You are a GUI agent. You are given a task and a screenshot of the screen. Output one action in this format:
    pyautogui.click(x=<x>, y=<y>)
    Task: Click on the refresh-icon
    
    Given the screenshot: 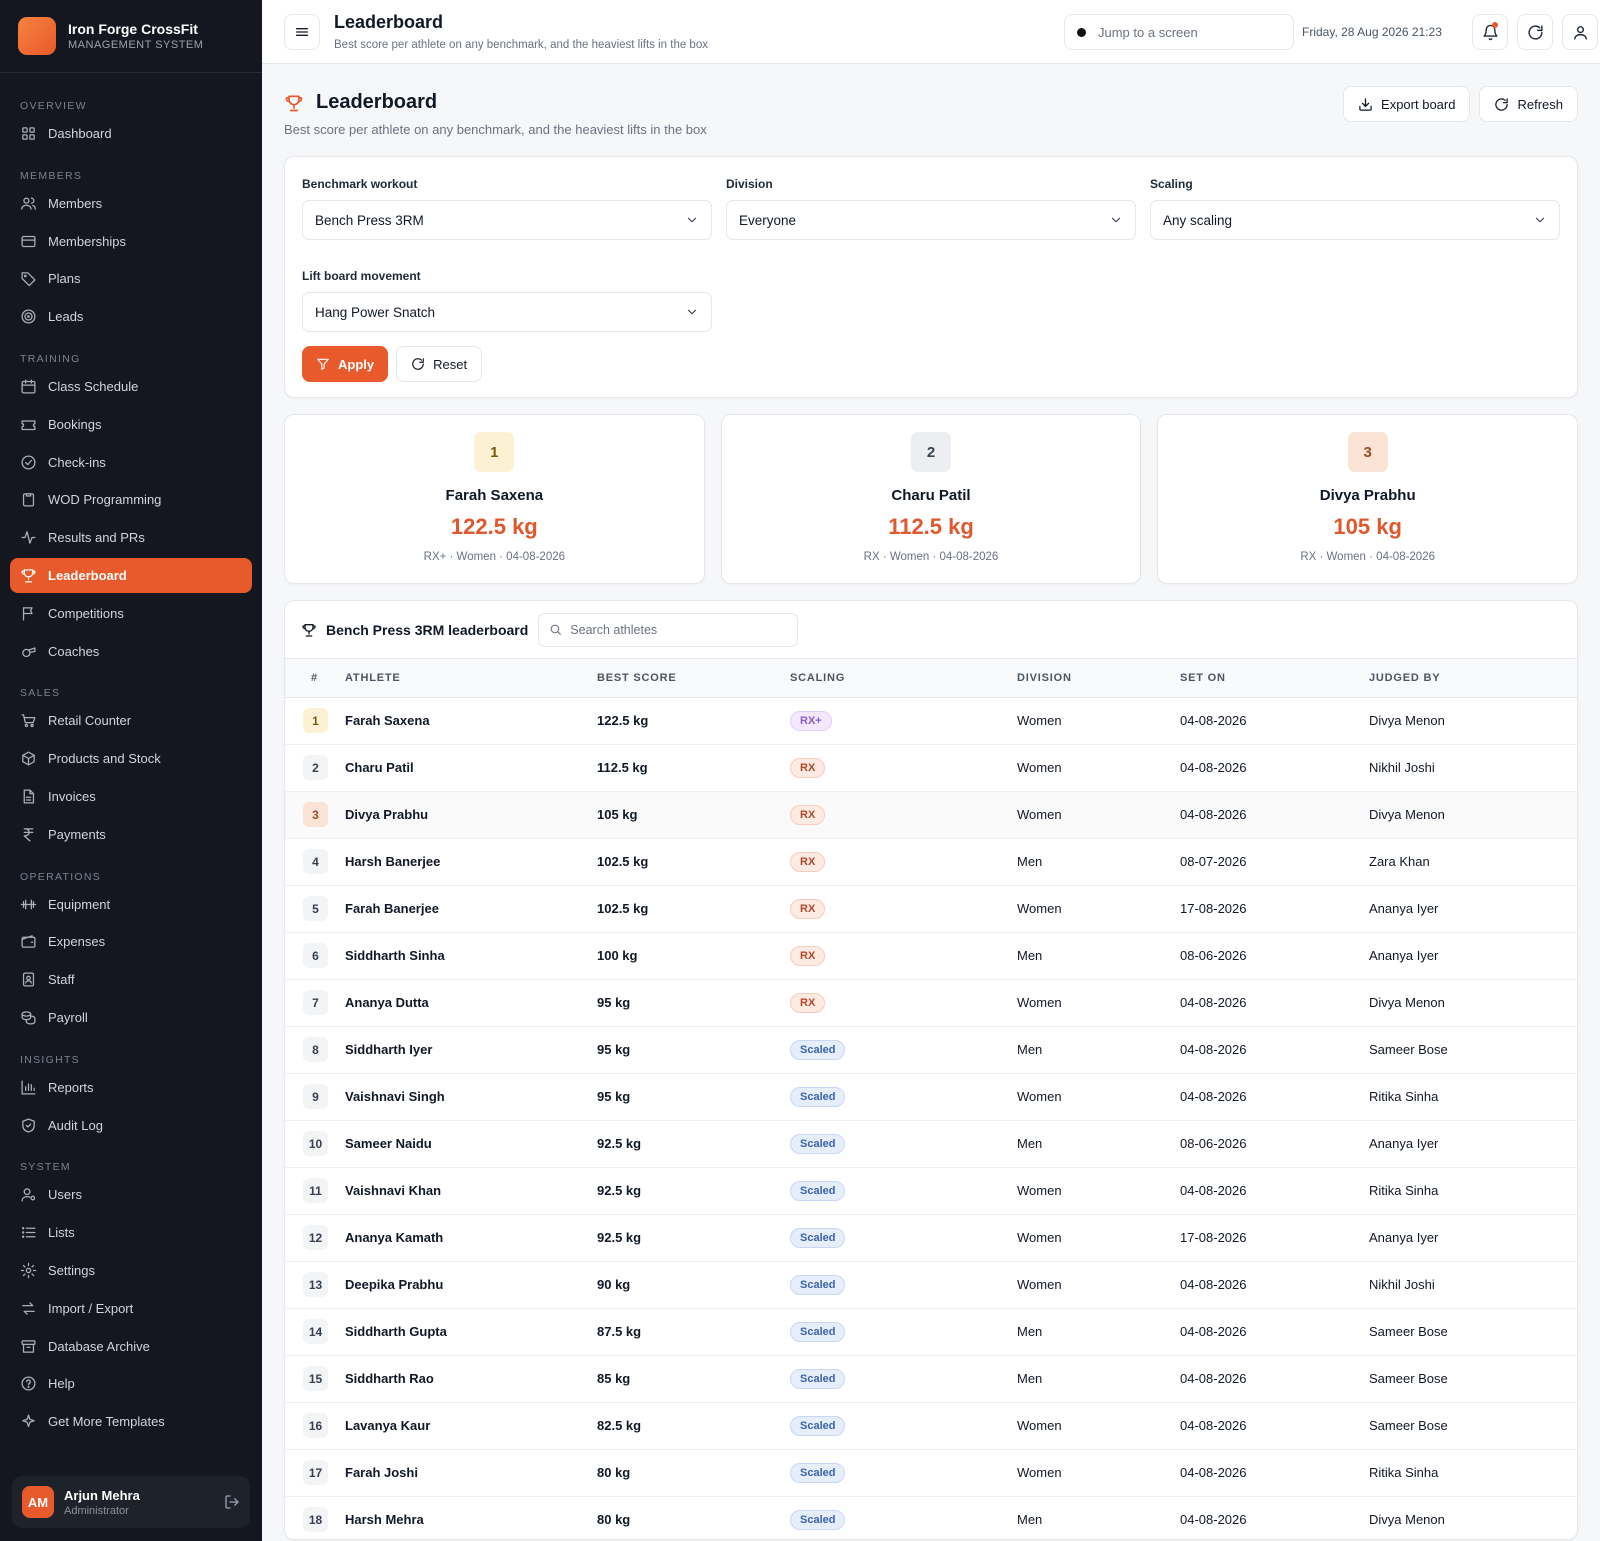 What is the action you would take?
    pyautogui.click(x=1505, y=104)
    